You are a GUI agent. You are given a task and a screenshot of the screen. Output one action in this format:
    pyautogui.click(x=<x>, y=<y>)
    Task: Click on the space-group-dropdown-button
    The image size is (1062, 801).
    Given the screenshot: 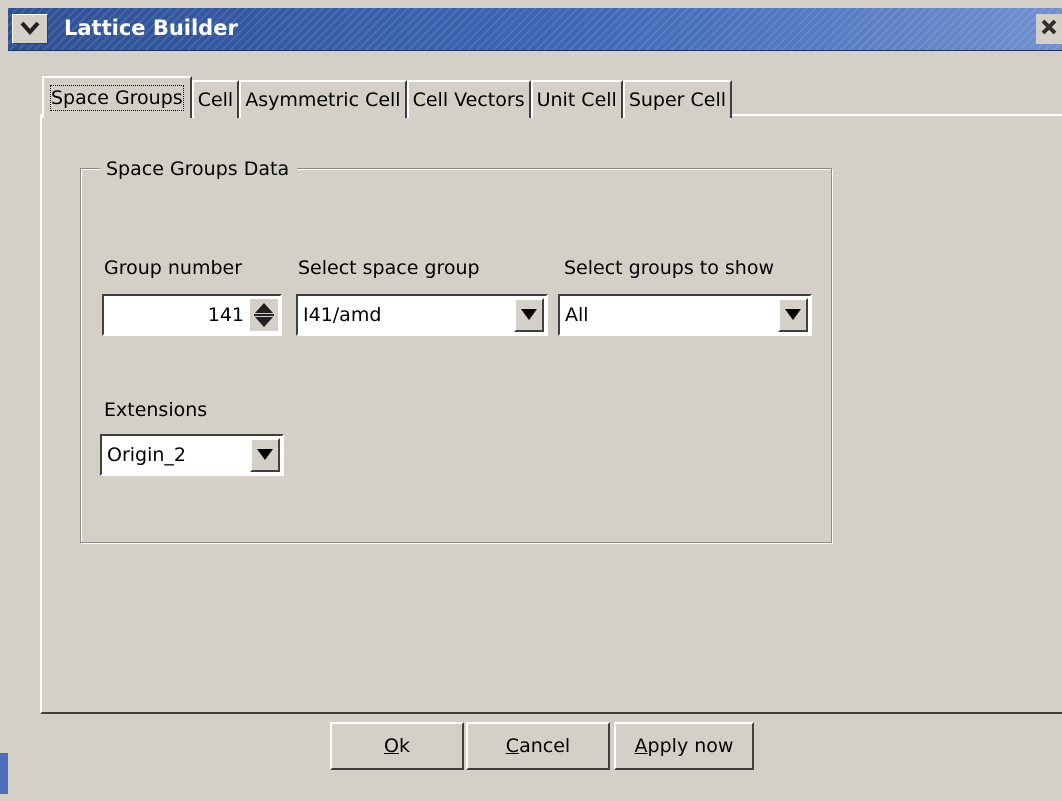 What is the action you would take?
    pyautogui.click(x=529, y=315)
    